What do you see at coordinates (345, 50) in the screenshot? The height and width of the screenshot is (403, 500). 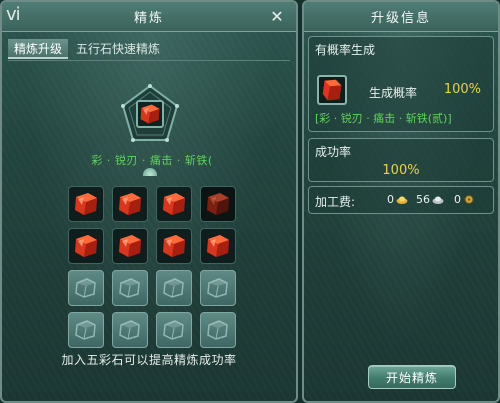 I see `probability-title: 有概率生成` at bounding box center [345, 50].